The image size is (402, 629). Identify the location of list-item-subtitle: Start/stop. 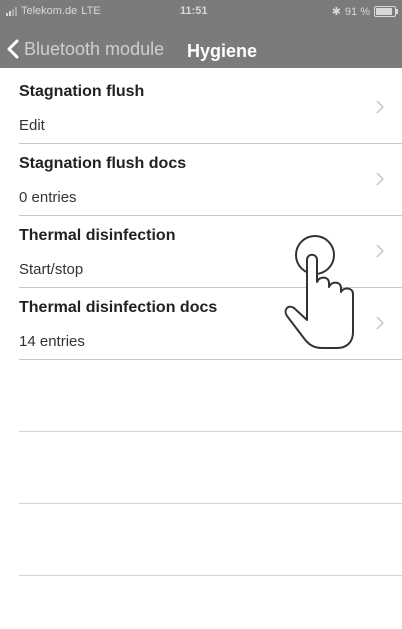
(51, 269).